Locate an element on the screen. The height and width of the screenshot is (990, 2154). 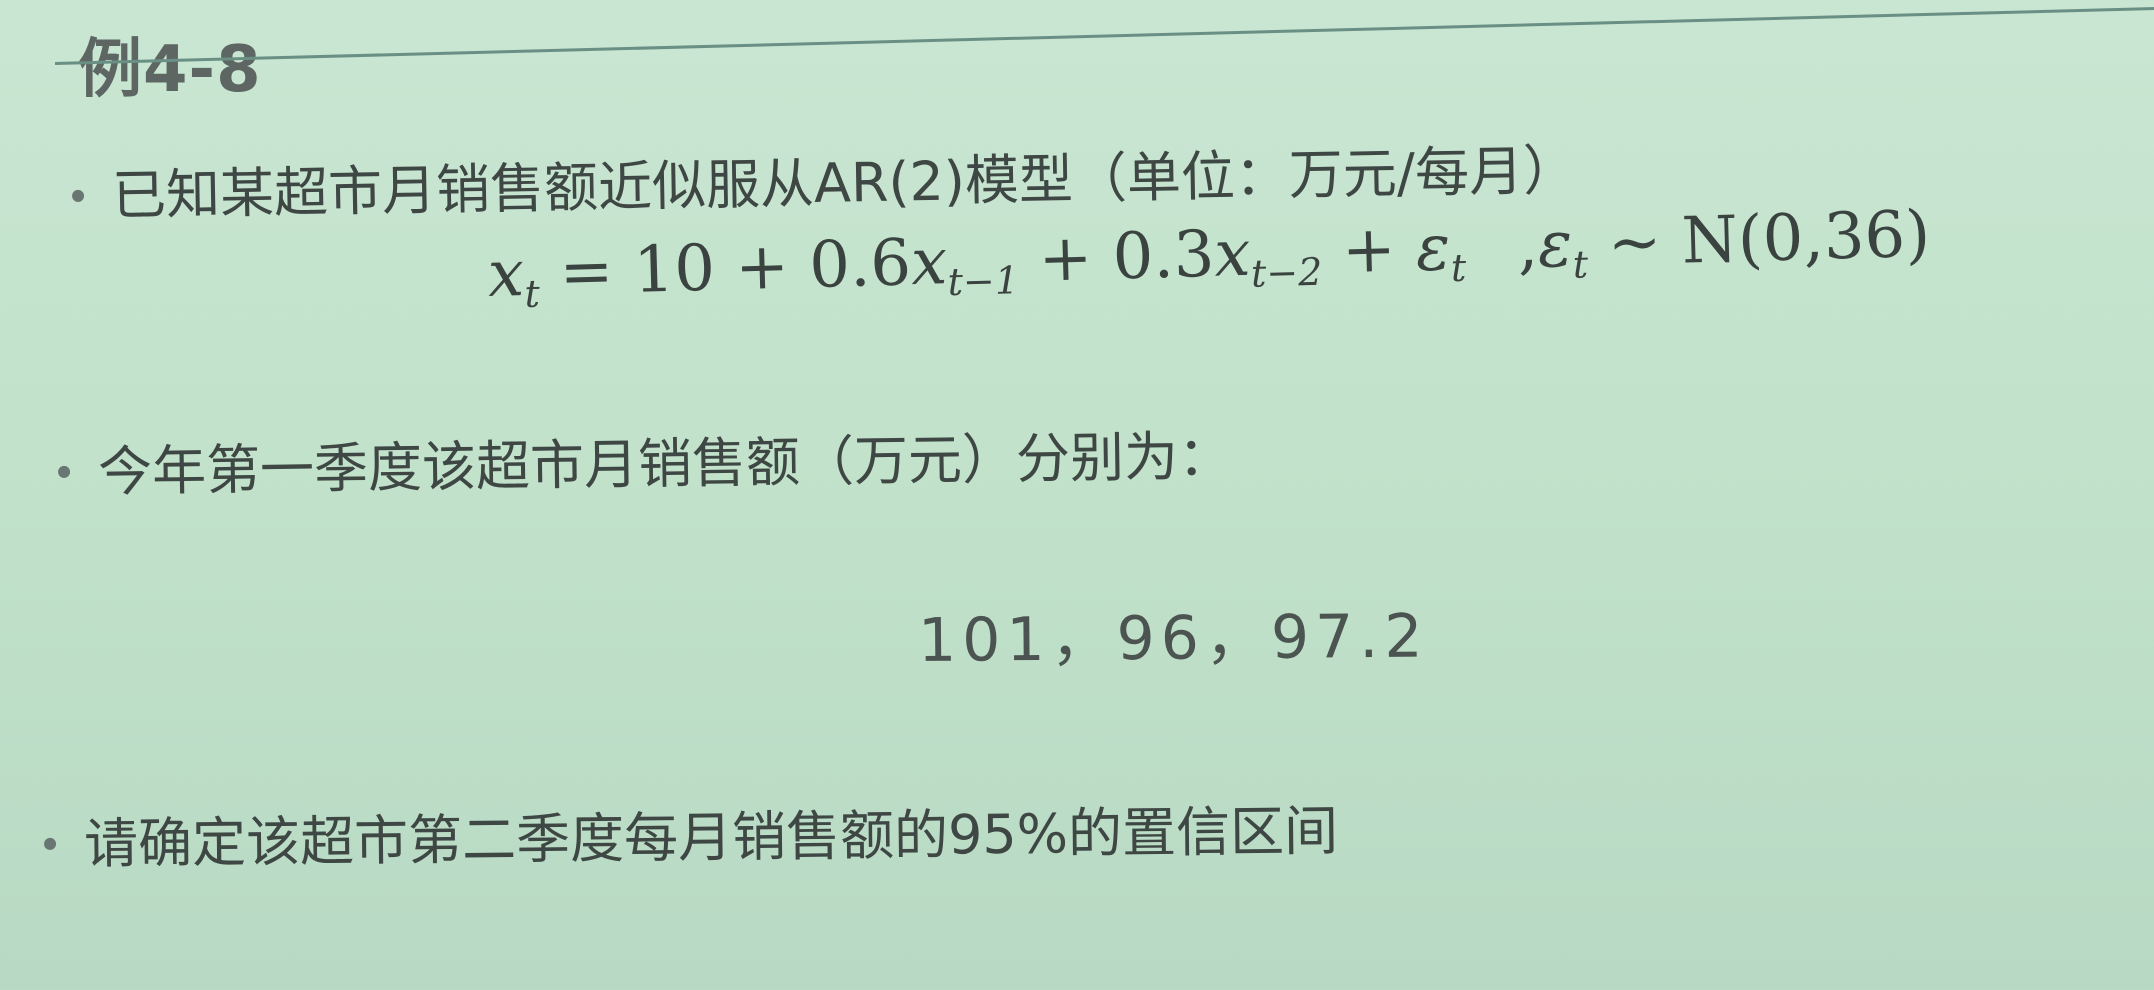
formula-coef-03: + 0.3 is located at coordinates (1116, 257).